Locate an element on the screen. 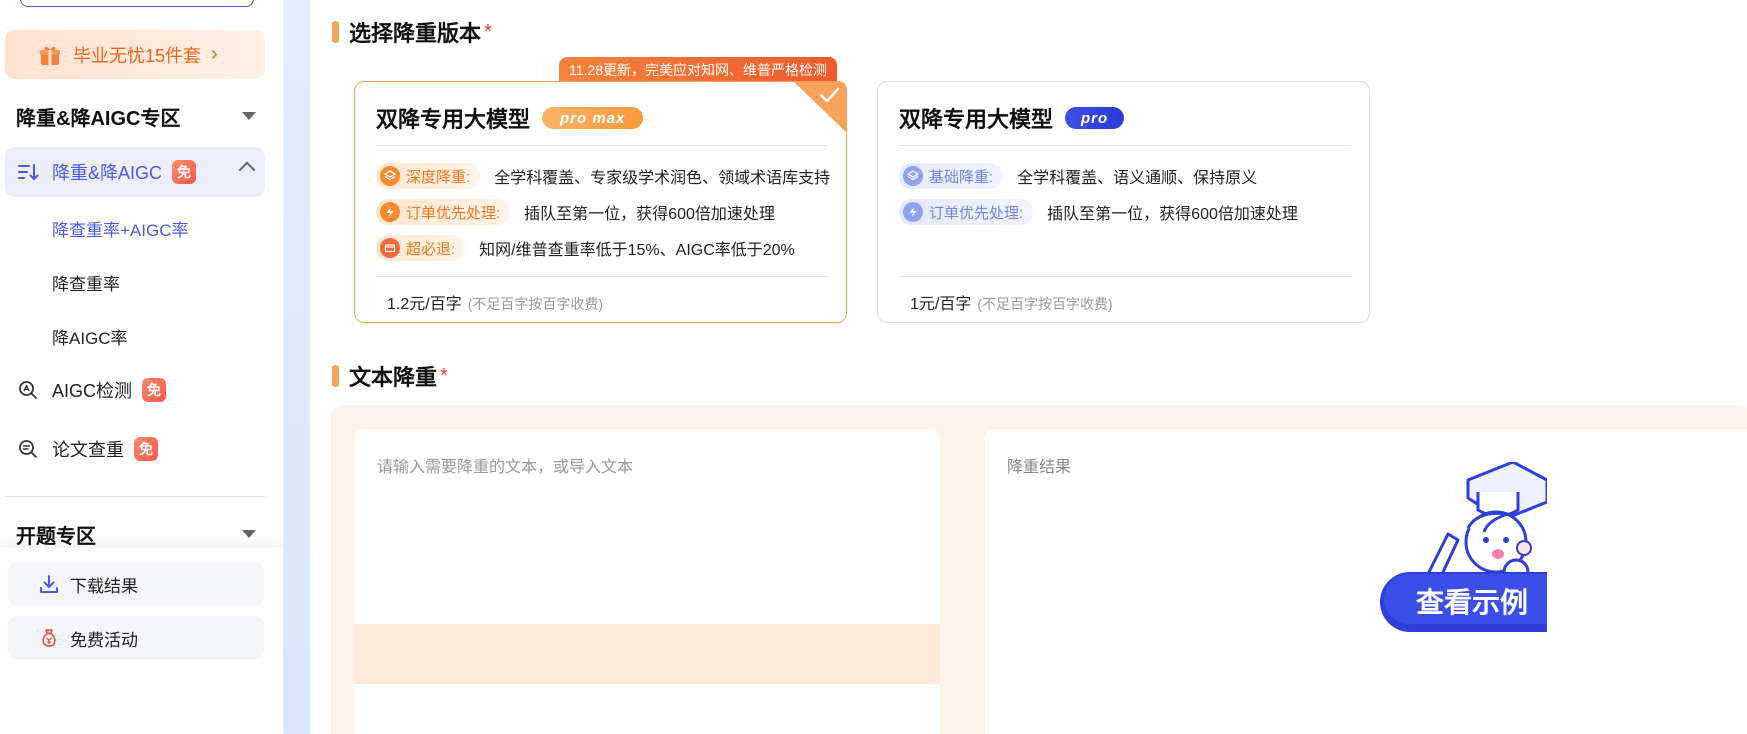 This screenshot has width=1747, height=734. sub-item-rewrite-and-aigc: 降查重率+AIGC率 is located at coordinates (120, 228).